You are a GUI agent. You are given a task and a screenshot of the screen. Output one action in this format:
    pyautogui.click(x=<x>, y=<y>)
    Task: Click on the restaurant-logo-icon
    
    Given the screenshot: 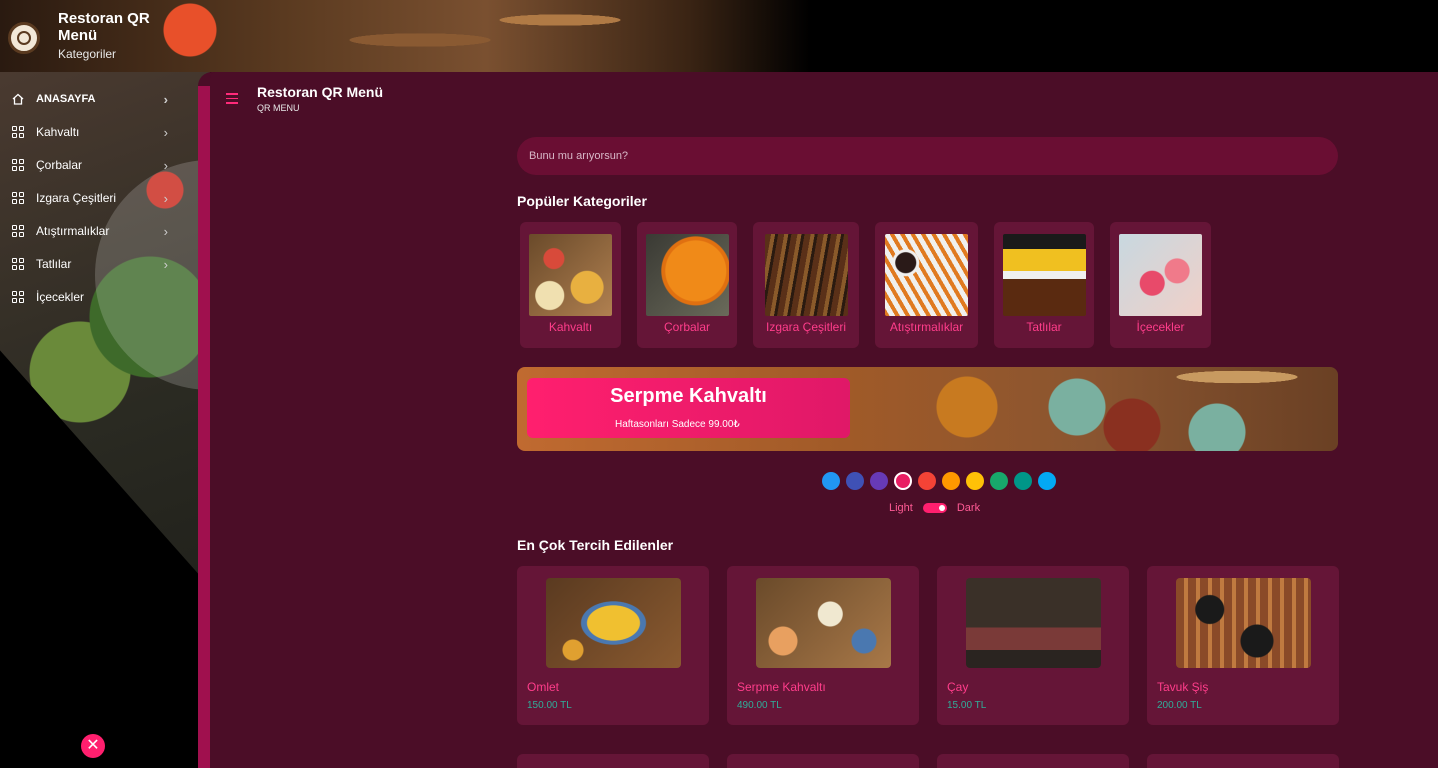 What is the action you would take?
    pyautogui.click(x=24, y=38)
    